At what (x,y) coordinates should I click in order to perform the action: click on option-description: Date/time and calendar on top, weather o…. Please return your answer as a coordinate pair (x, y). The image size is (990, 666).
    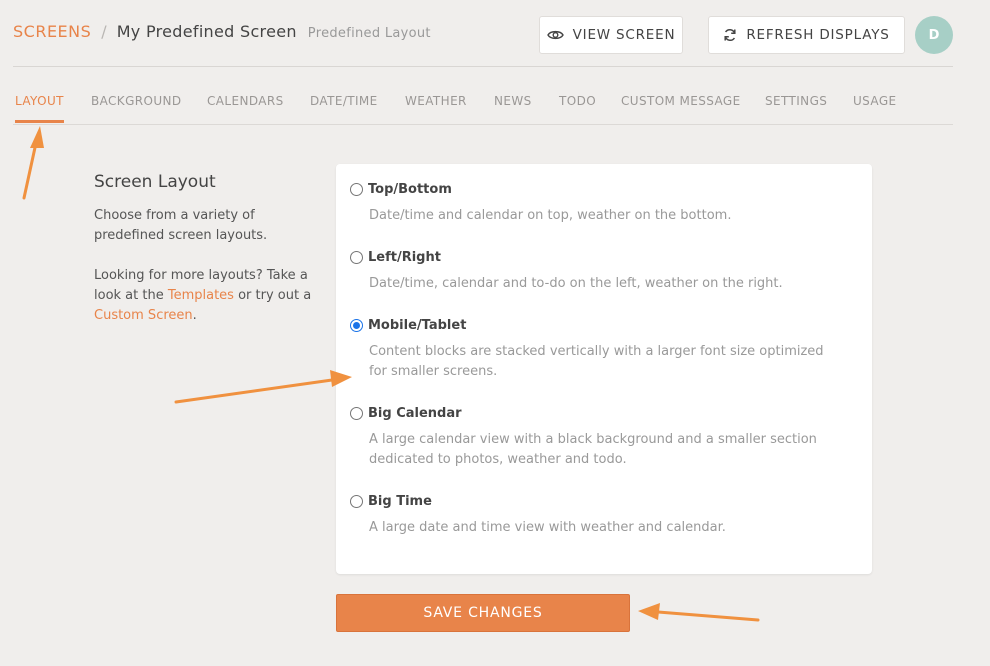
    Looking at the image, I should click on (550, 215).